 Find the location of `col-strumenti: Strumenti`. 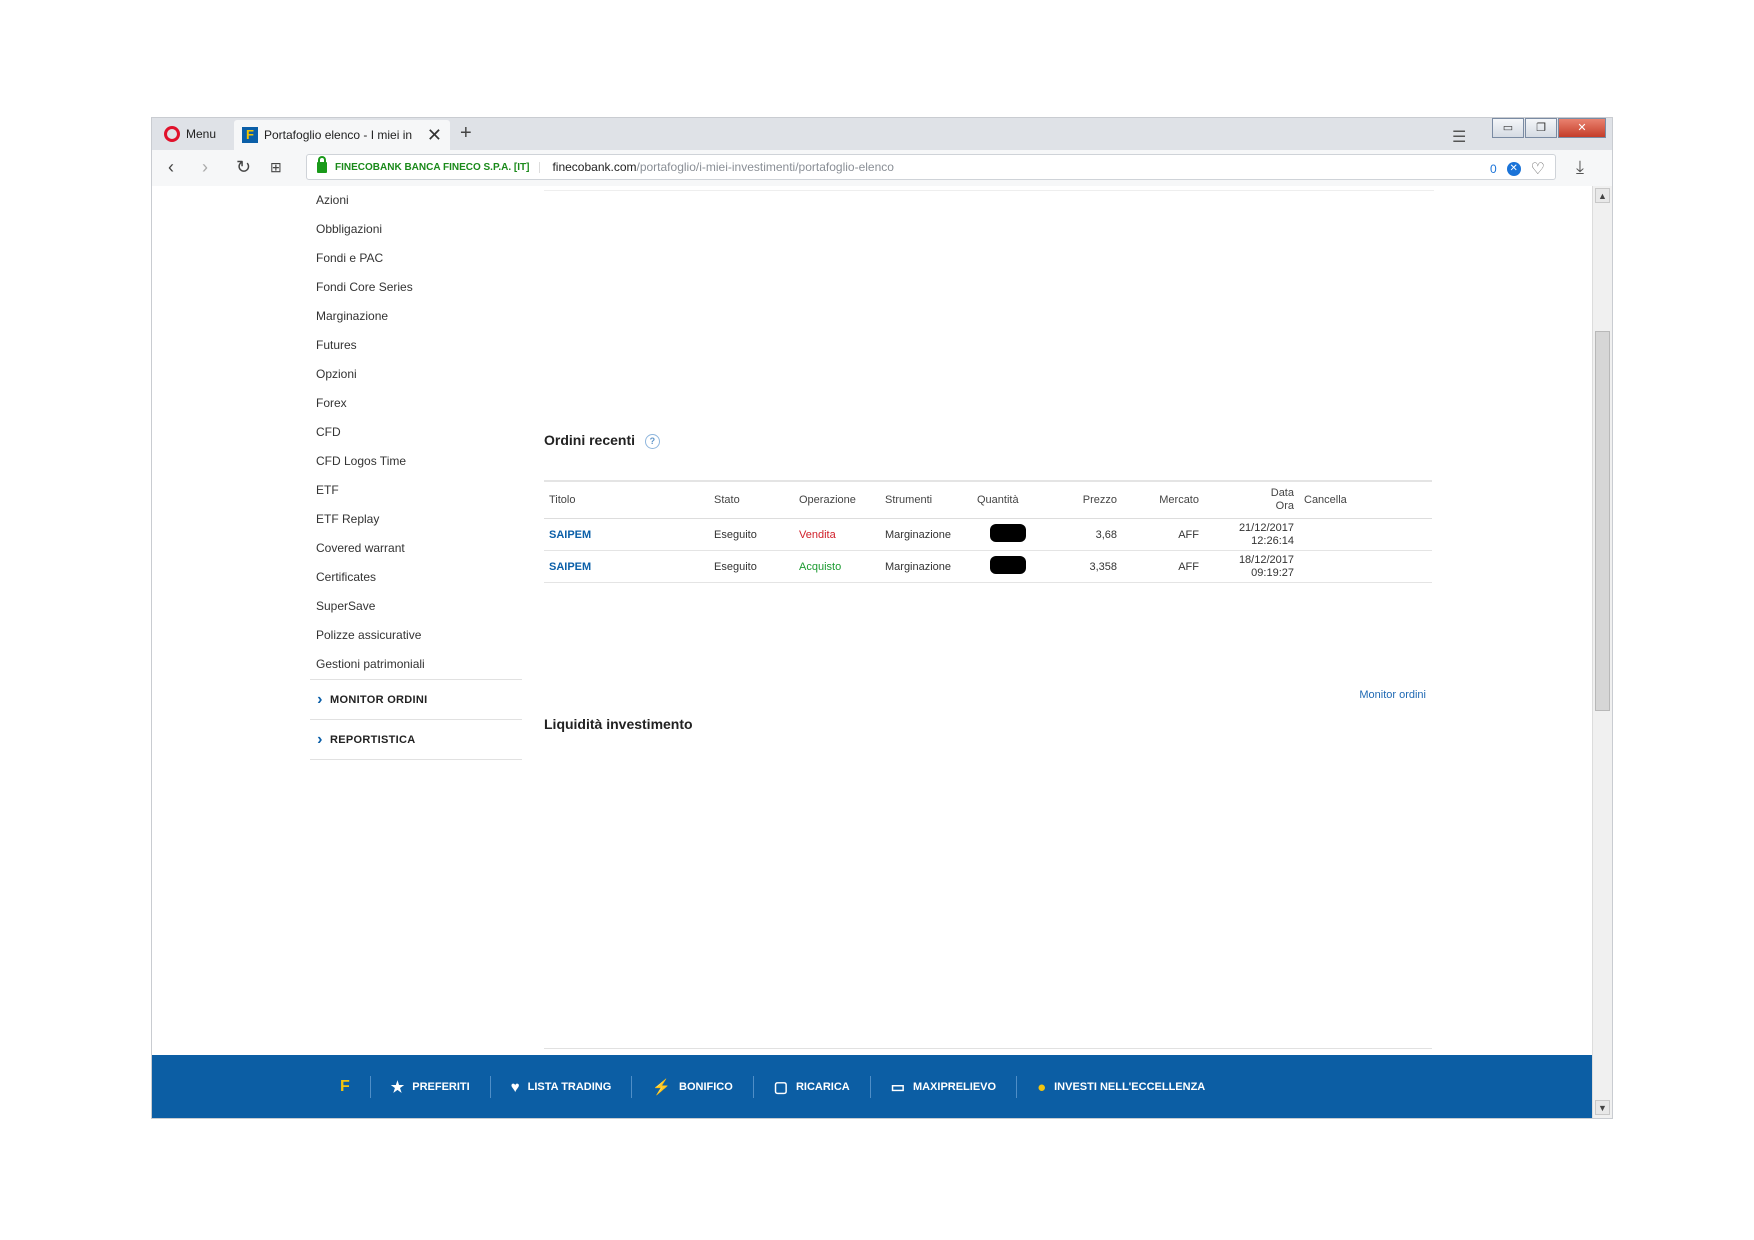

col-strumenti: Strumenti is located at coordinates (926, 499).